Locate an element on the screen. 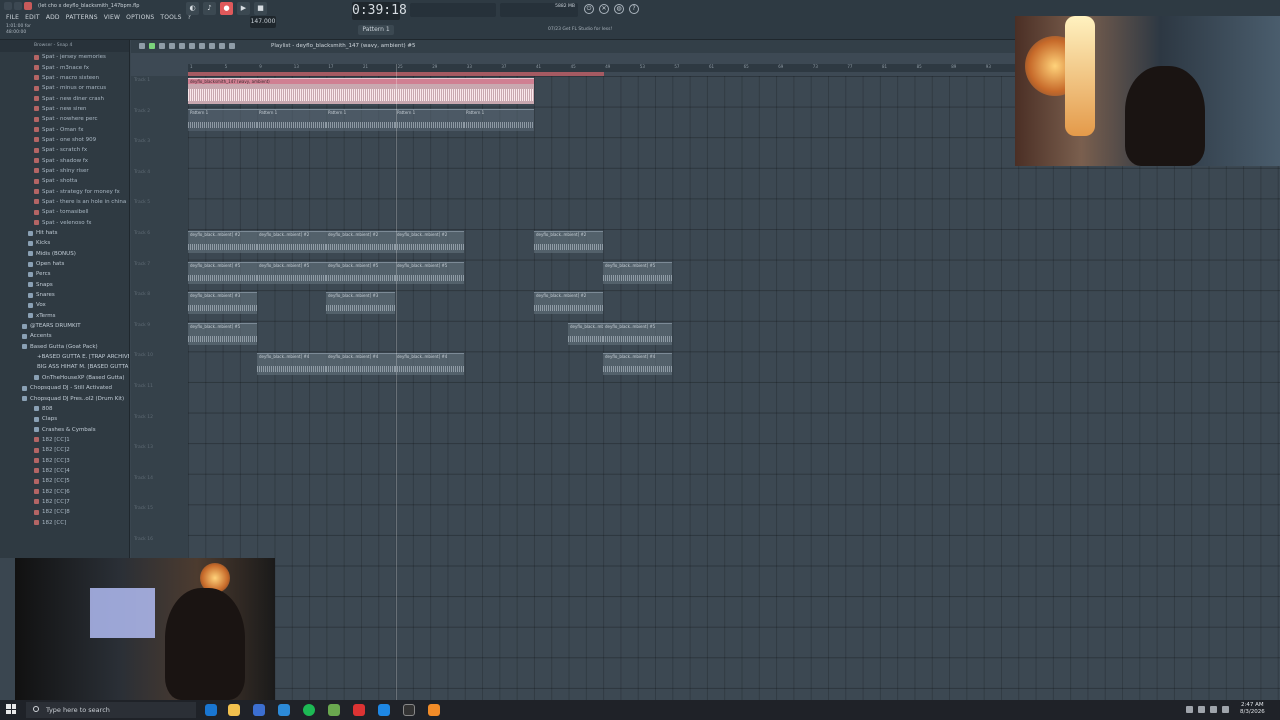 Image resolution: width=1280 pixels, height=720 pixels. volume-icon is located at coordinates (1213, 709).